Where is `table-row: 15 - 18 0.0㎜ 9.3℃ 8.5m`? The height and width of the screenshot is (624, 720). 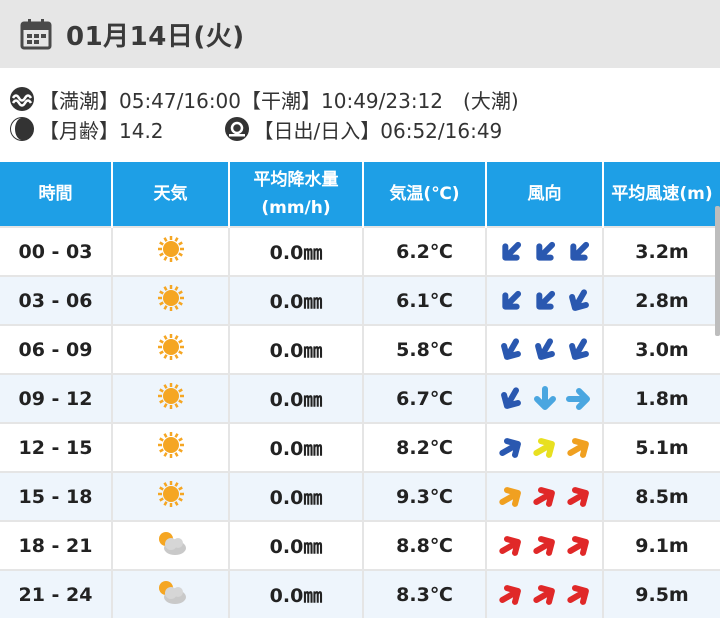
table-row: 15 - 18 0.0㎜ 9.3℃ 8.5m is located at coordinates (360, 496).